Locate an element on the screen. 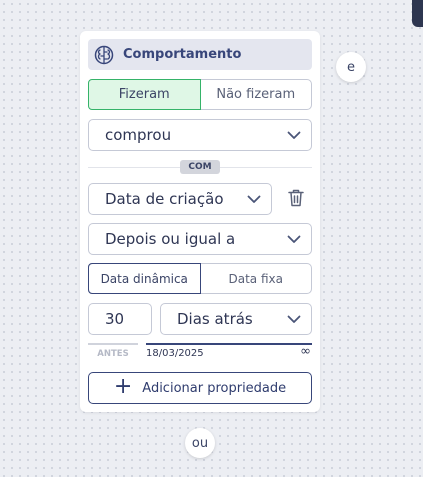  operator-select-value: Depois ou igual a is located at coordinates (170, 239).